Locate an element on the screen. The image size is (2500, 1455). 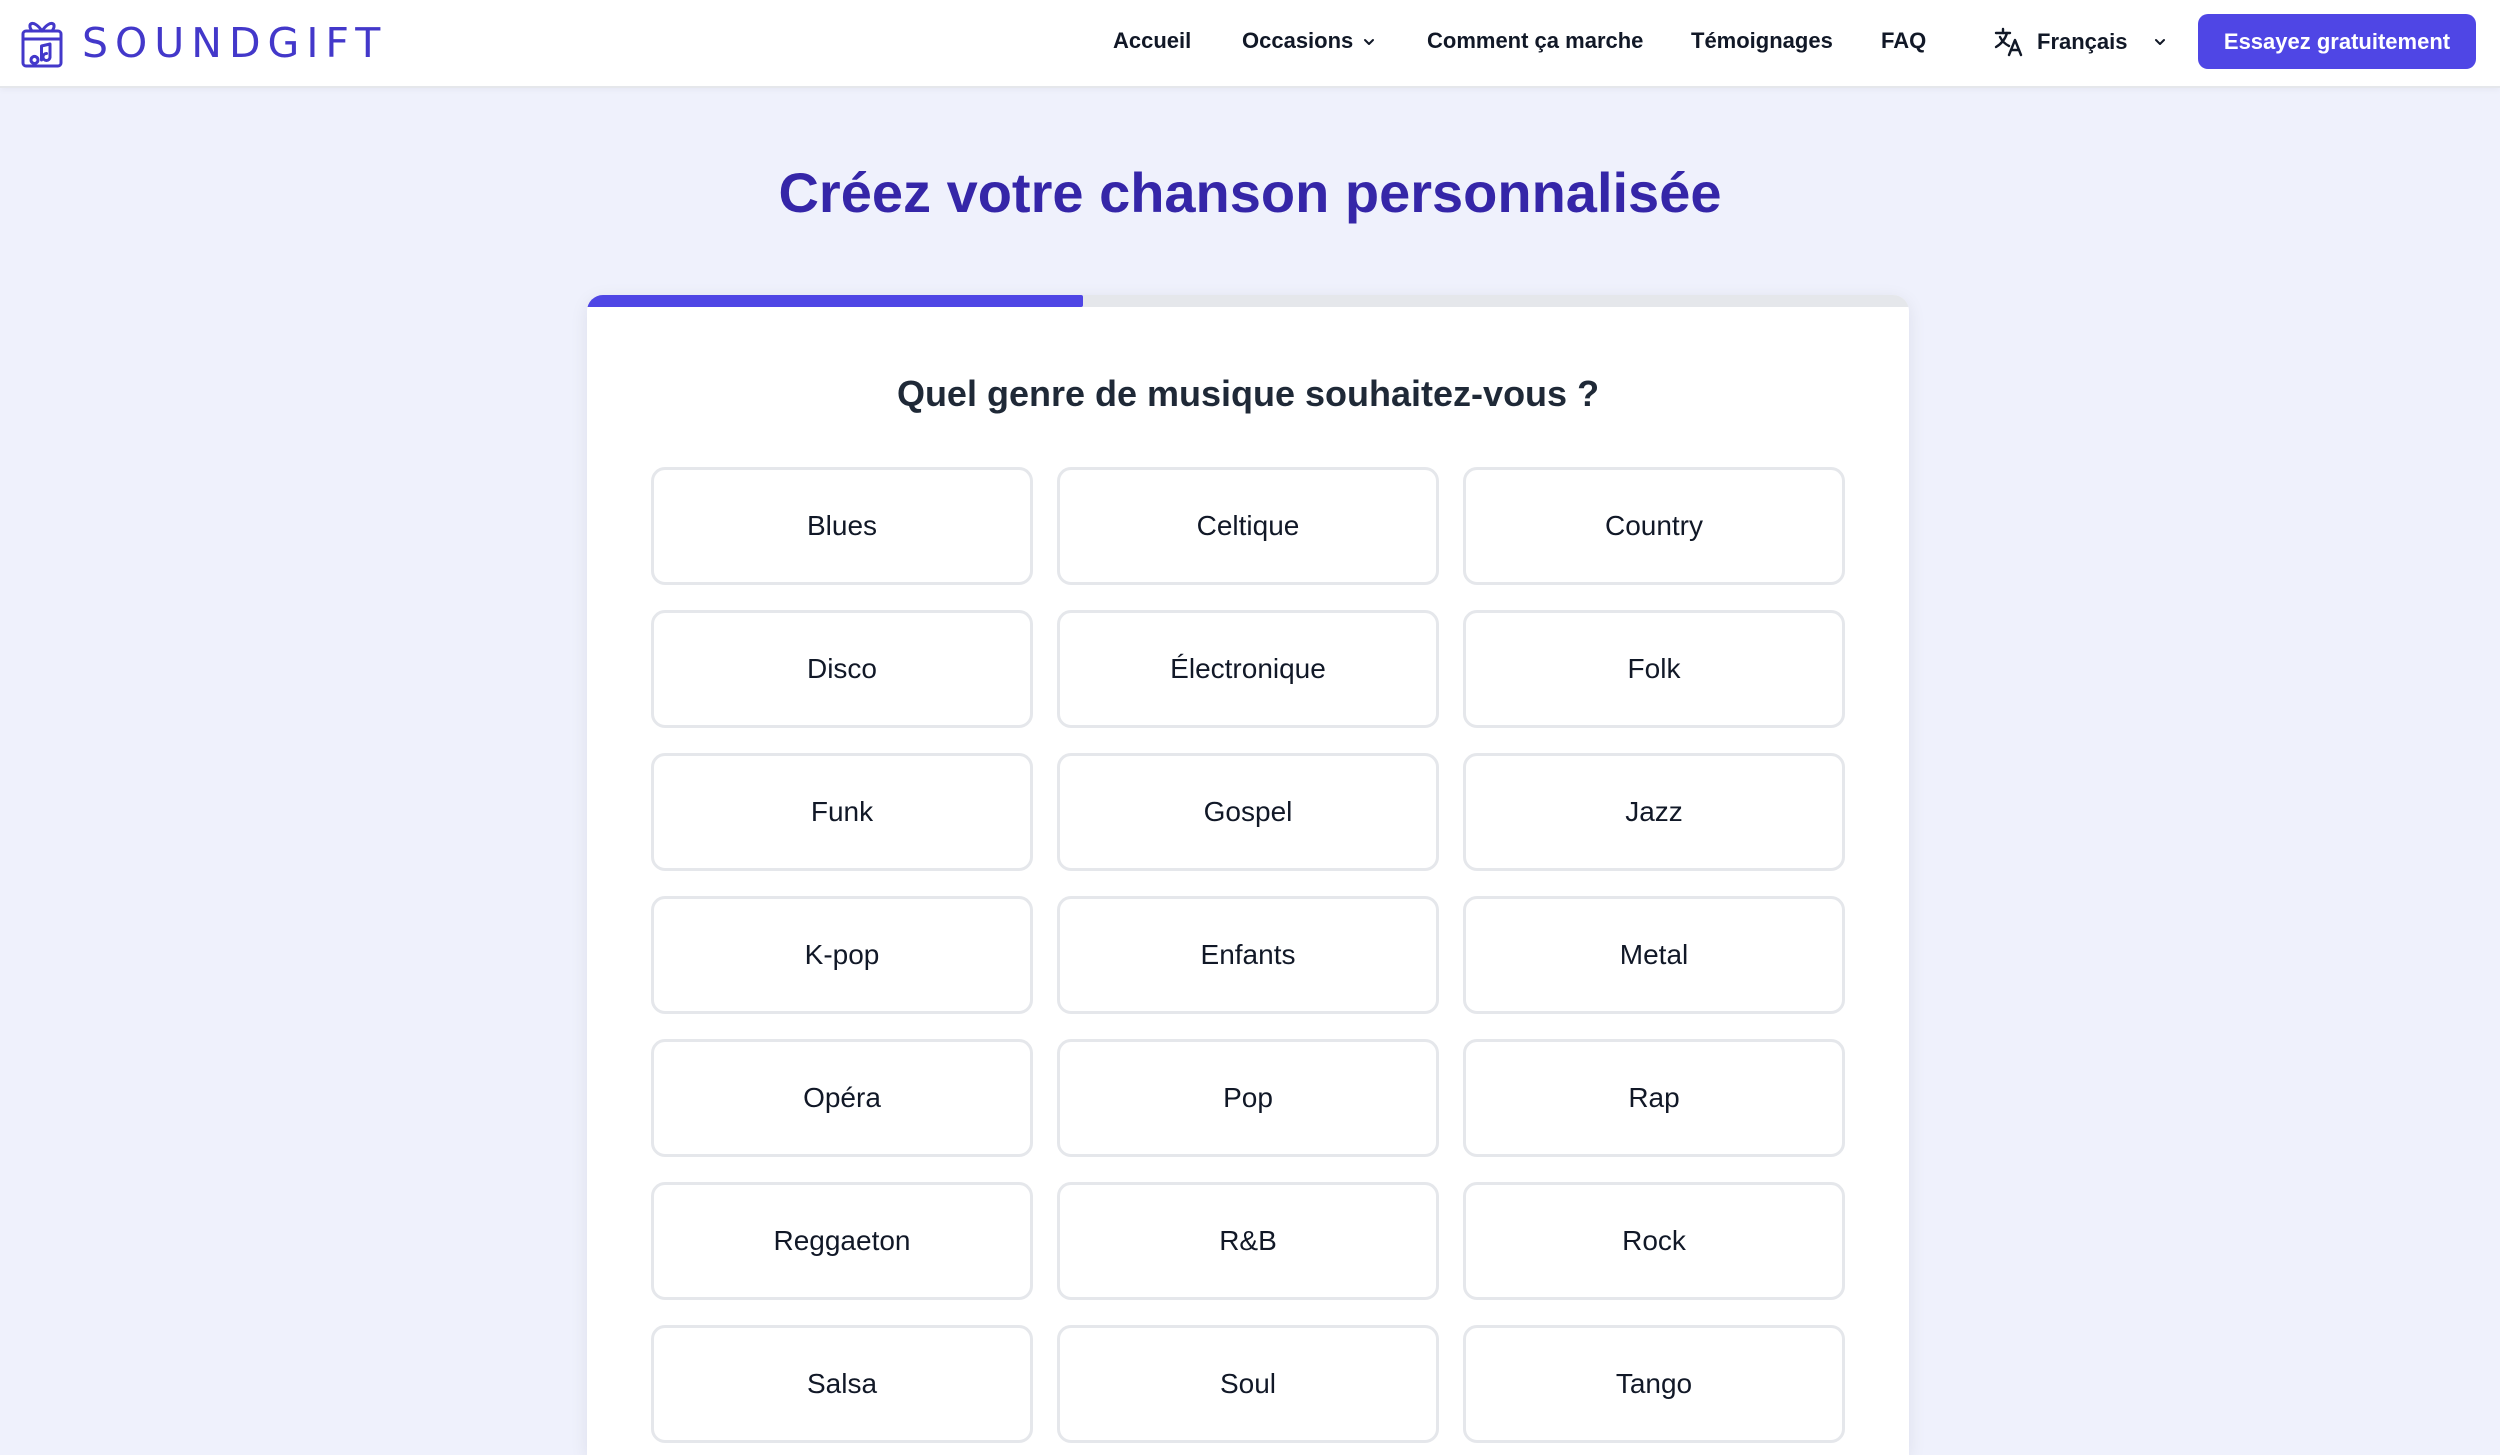
nav-item-faq: FAQ is located at coordinates (1903, 41).